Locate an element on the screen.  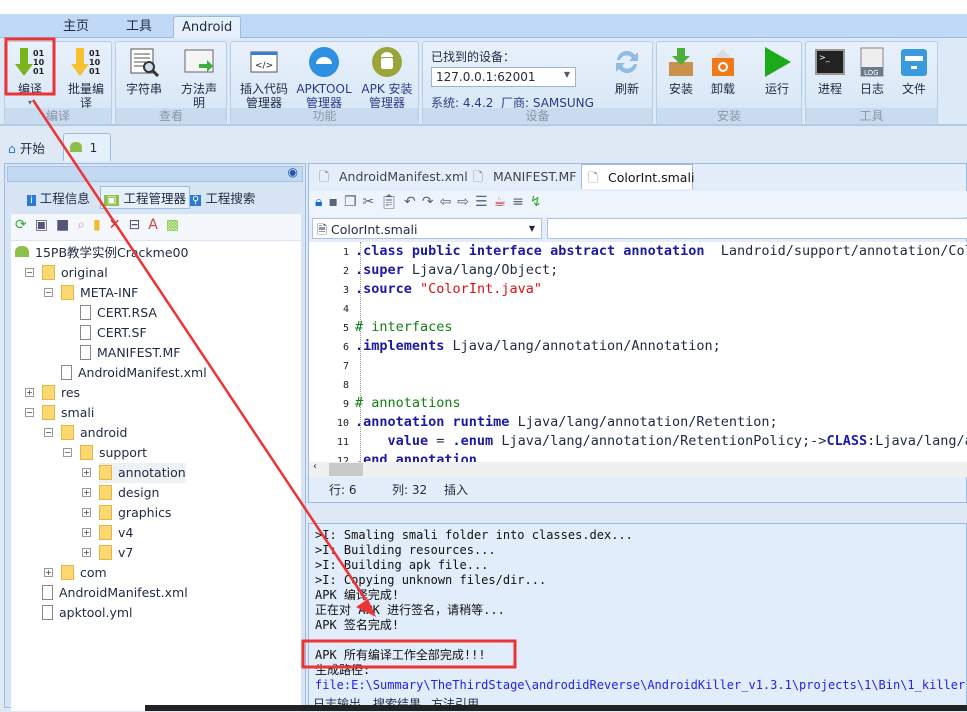
tab-project-search: ⚲ 工程搜索 is located at coordinates (222, 197).